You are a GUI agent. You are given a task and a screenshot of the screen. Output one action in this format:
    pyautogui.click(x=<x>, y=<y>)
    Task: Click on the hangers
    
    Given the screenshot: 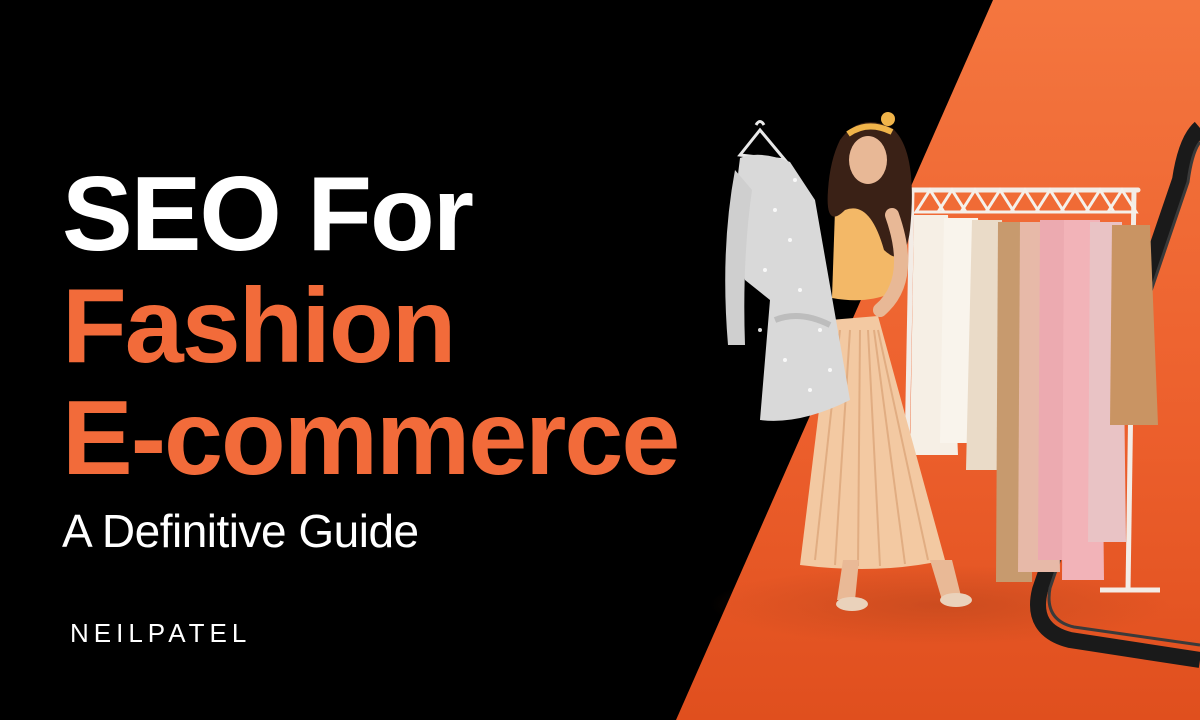 What is the action you would take?
    pyautogui.click(x=1026, y=200)
    